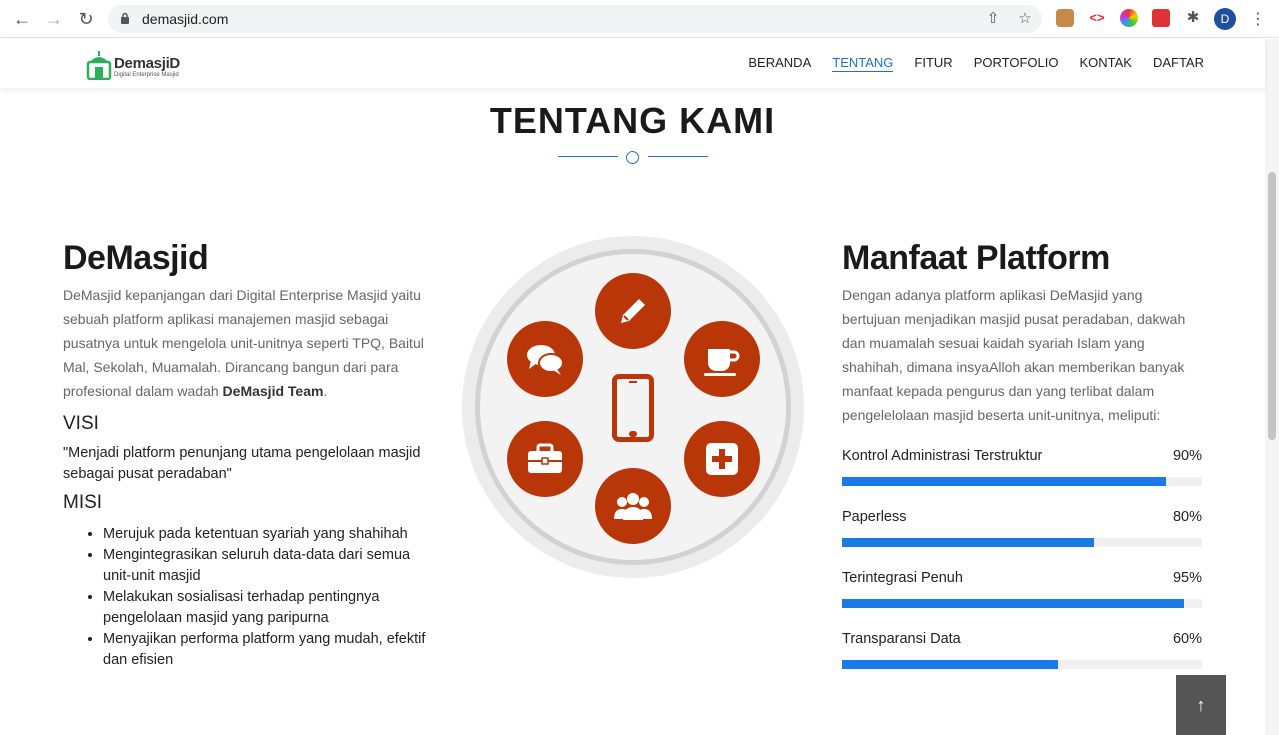  I want to click on lock-icon, so click(125, 18).